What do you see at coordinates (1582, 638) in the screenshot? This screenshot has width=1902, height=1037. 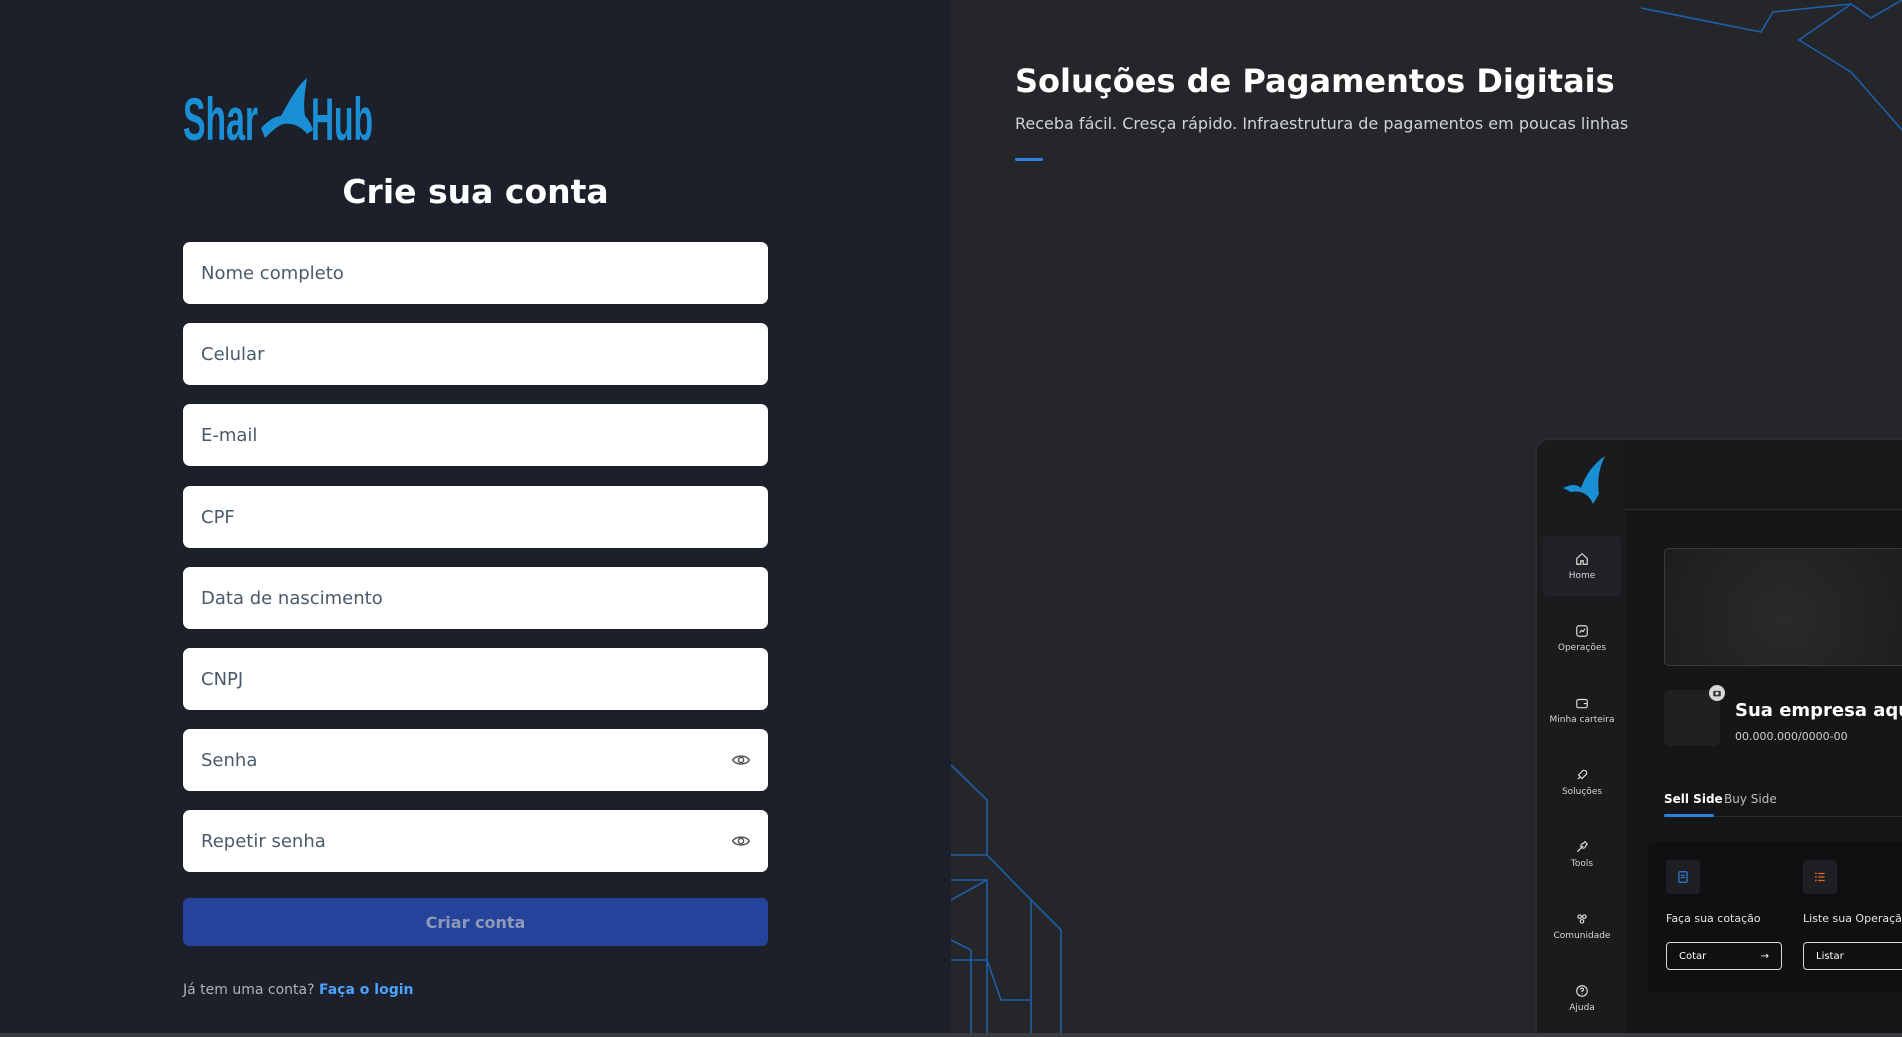 I see `mockup-nav-operacoes: Operações` at bounding box center [1582, 638].